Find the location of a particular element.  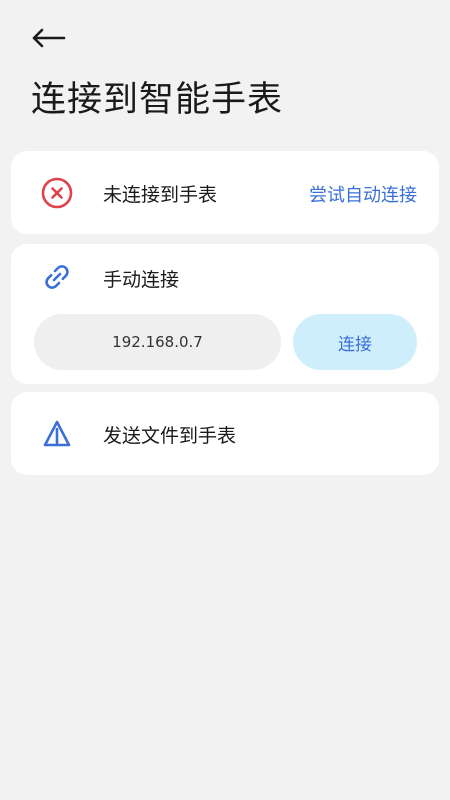

send-file-card: 发送文件到手表 is located at coordinates (225, 433).